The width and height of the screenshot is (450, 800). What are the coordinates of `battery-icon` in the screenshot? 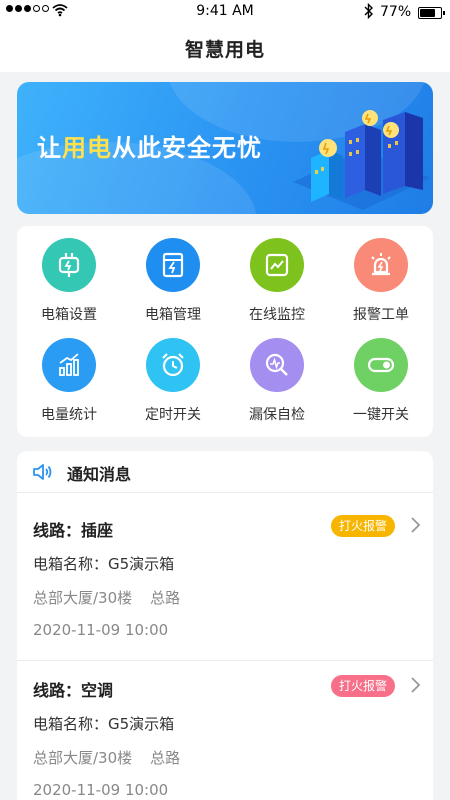 It's located at (431, 13).